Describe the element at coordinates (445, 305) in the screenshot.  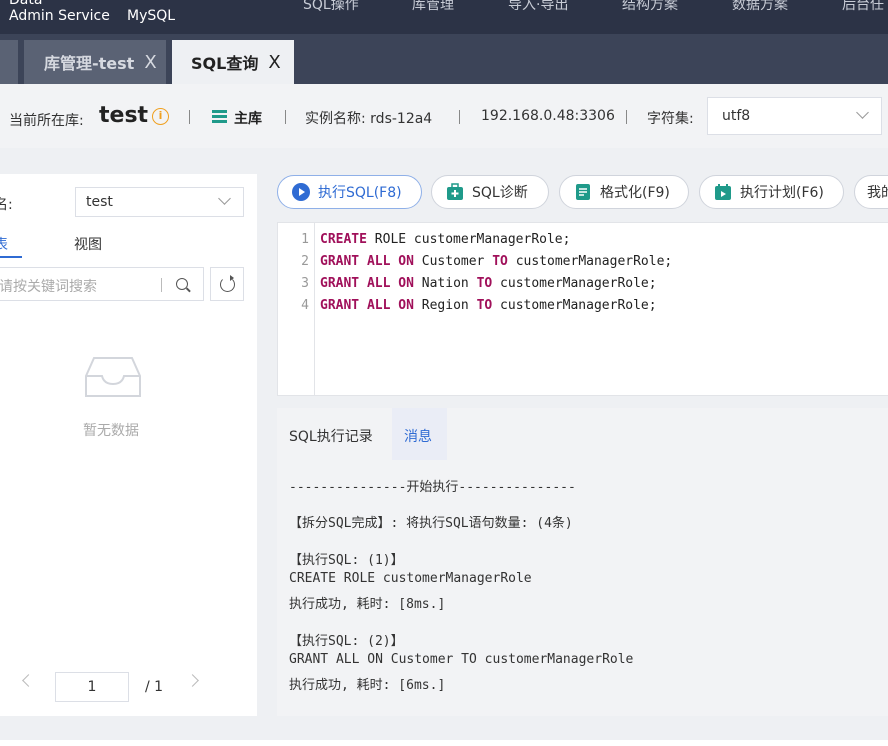
I see `sql-text: Region` at that location.